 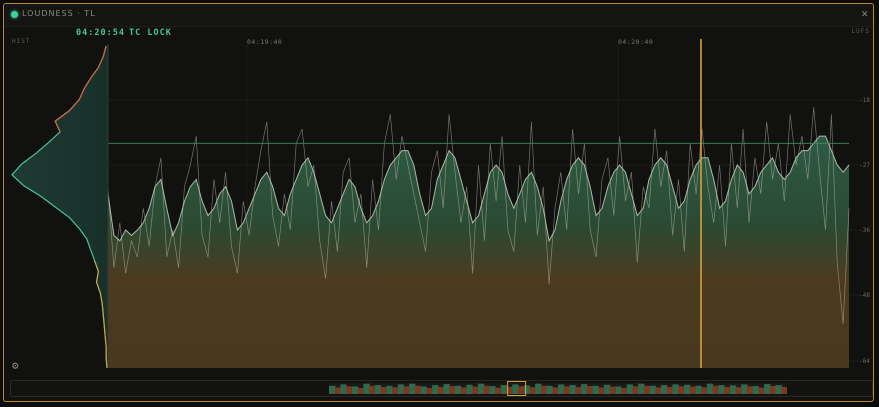 I want to click on overview-scrollbar, so click(x=441, y=388).